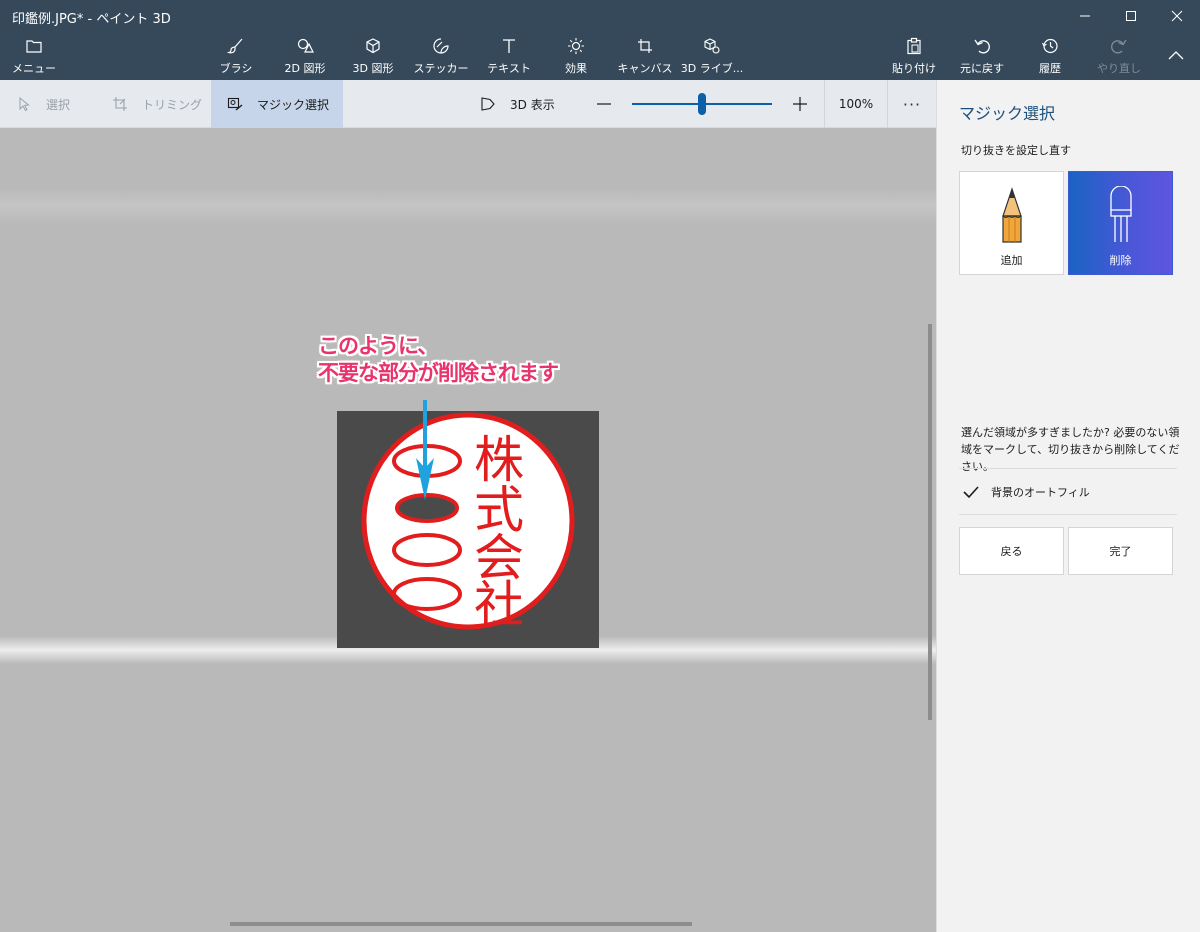 The image size is (1200, 932). I want to click on eraser-icon, so click(1120, 214).